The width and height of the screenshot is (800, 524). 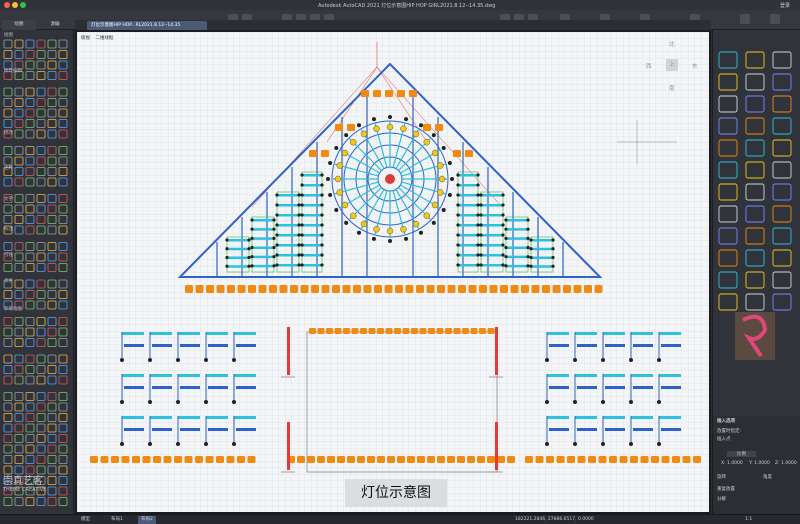 What do you see at coordinates (724, 439) in the screenshot?
I see `insertion-point-checkbox: 插入点` at bounding box center [724, 439].